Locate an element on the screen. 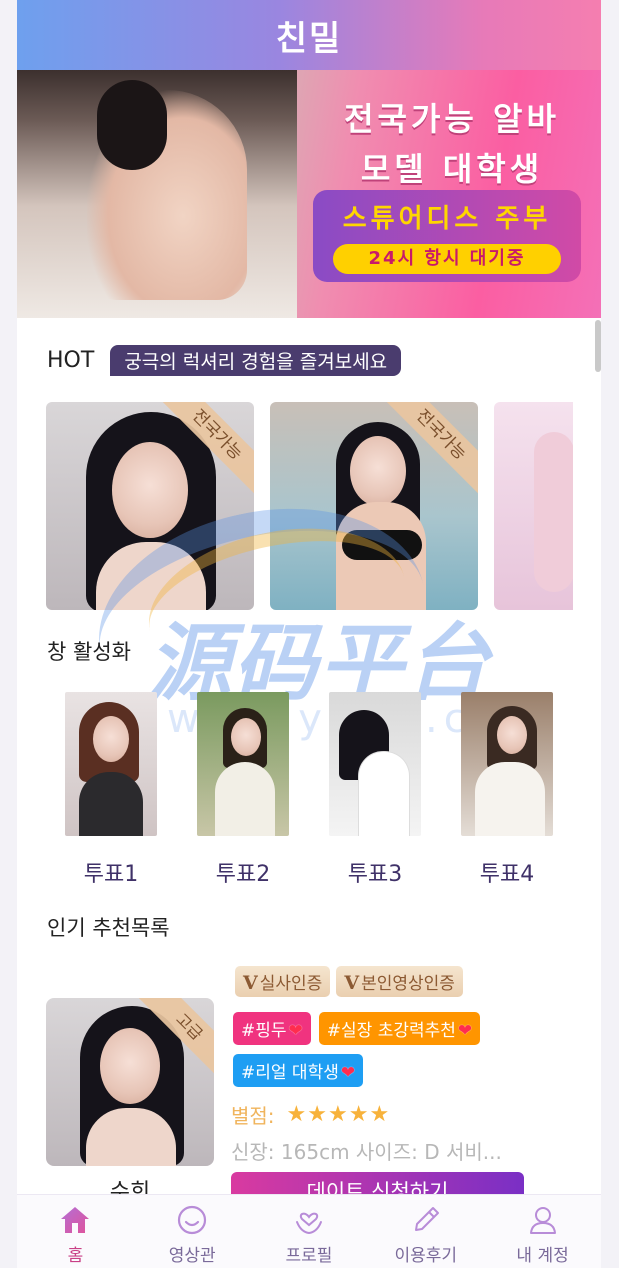  tab-label: 홈 is located at coordinates (75, 1256).